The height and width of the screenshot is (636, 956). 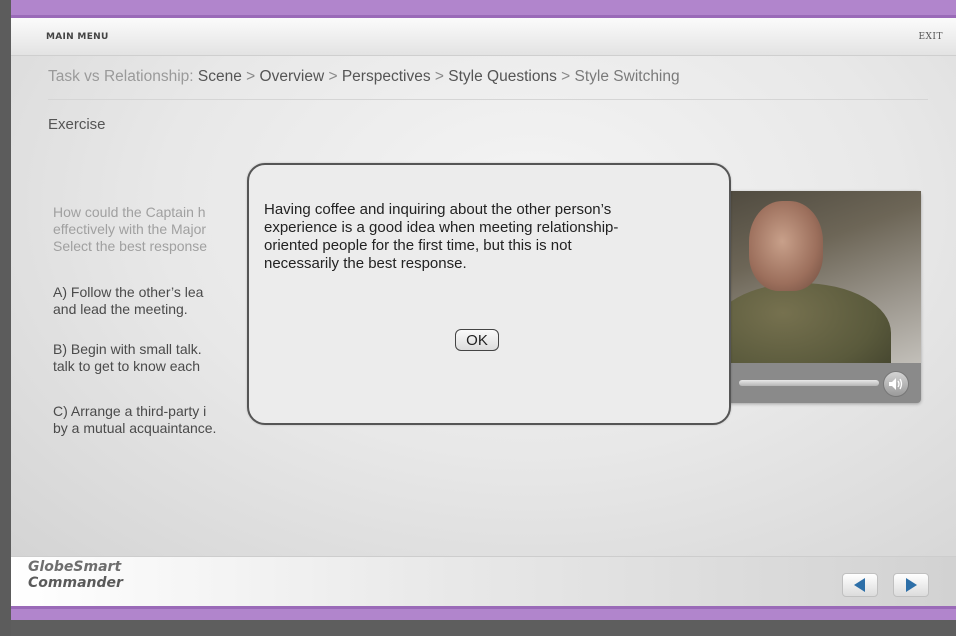 I want to click on video-player, so click(x=816, y=297).